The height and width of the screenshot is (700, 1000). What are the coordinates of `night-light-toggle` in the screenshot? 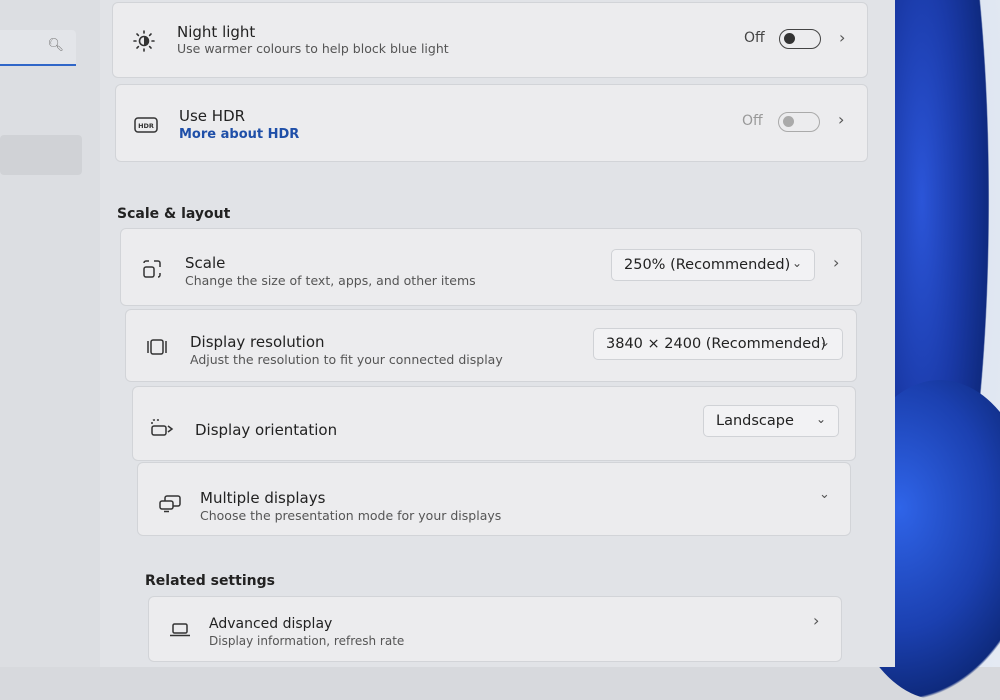 It's located at (800, 39).